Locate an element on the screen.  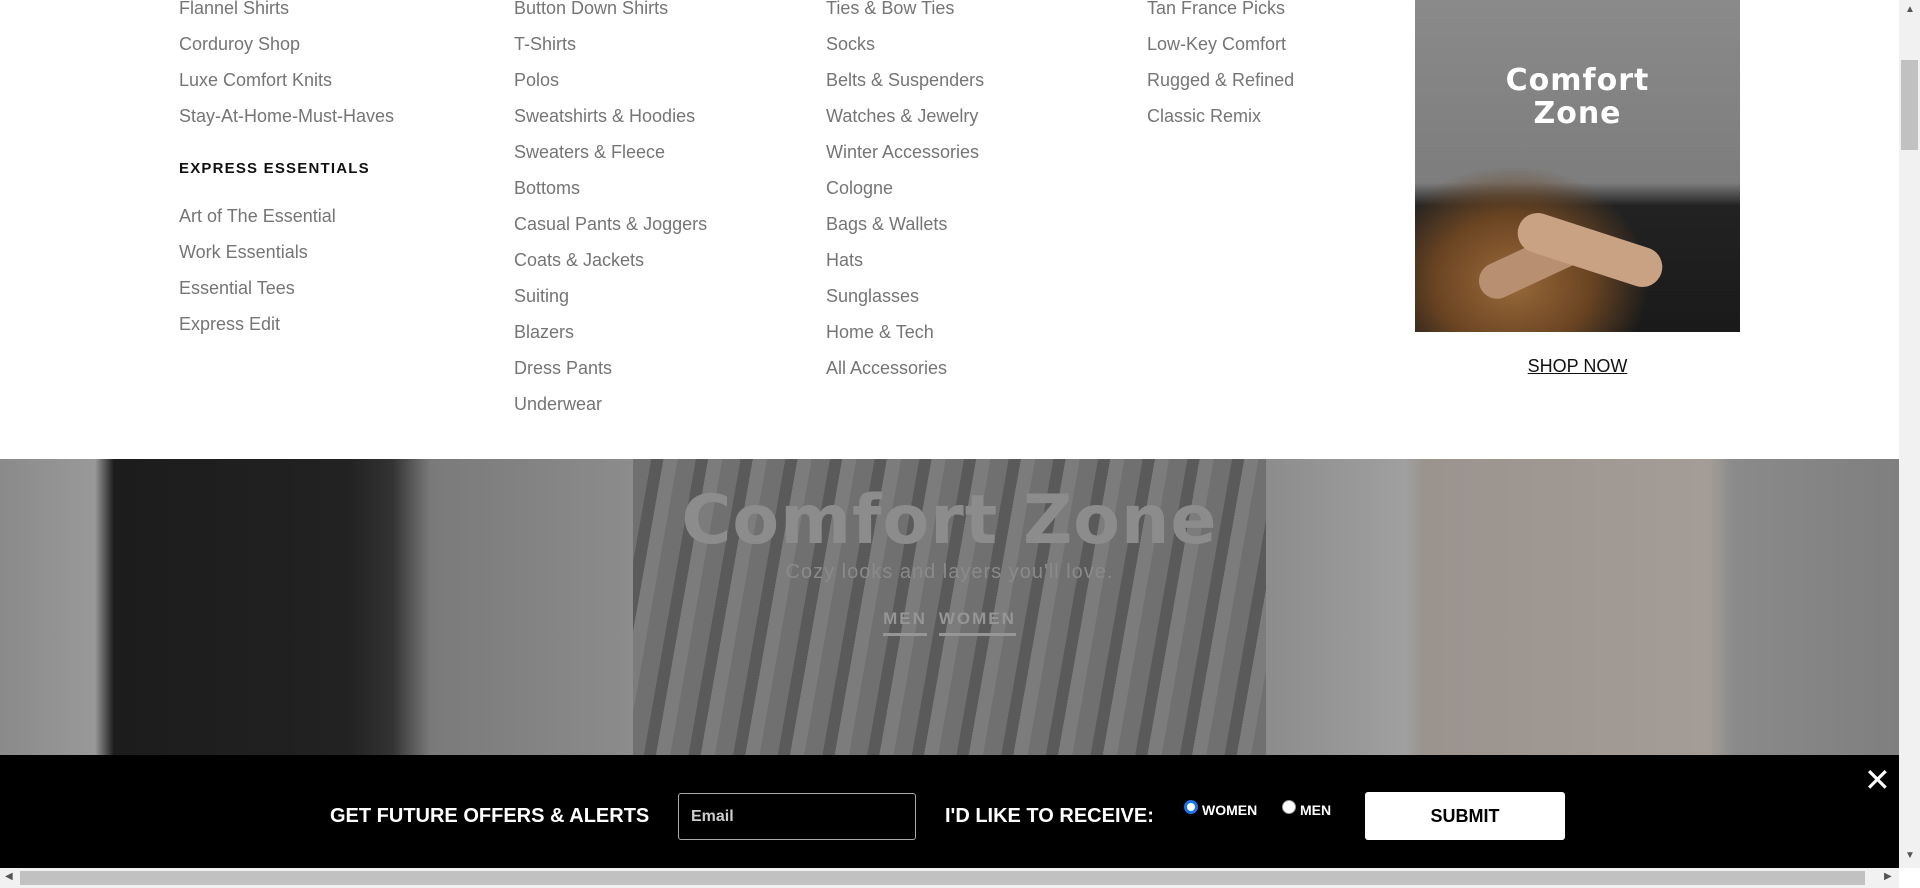
scroll-right-arrow-icon: ▶ is located at coordinates (1888, 876).